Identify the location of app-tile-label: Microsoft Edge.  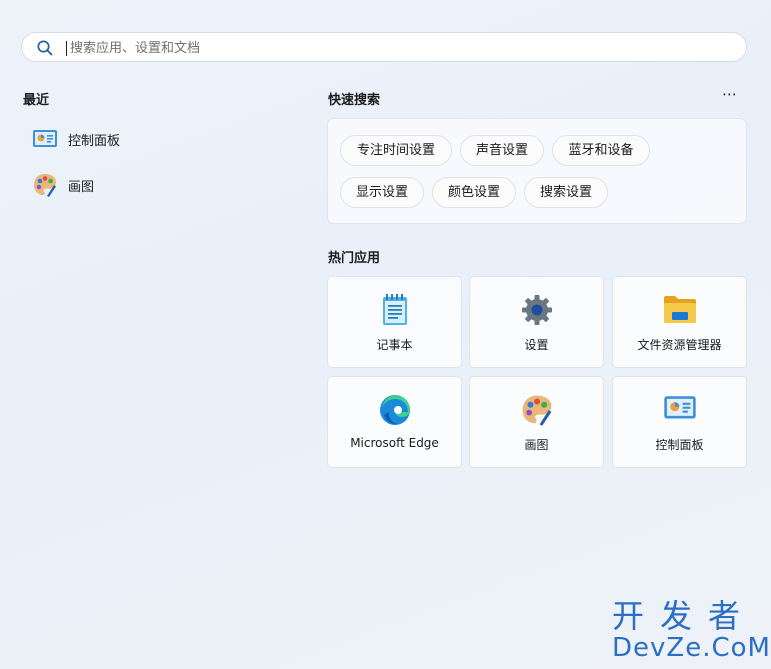
(394, 443).